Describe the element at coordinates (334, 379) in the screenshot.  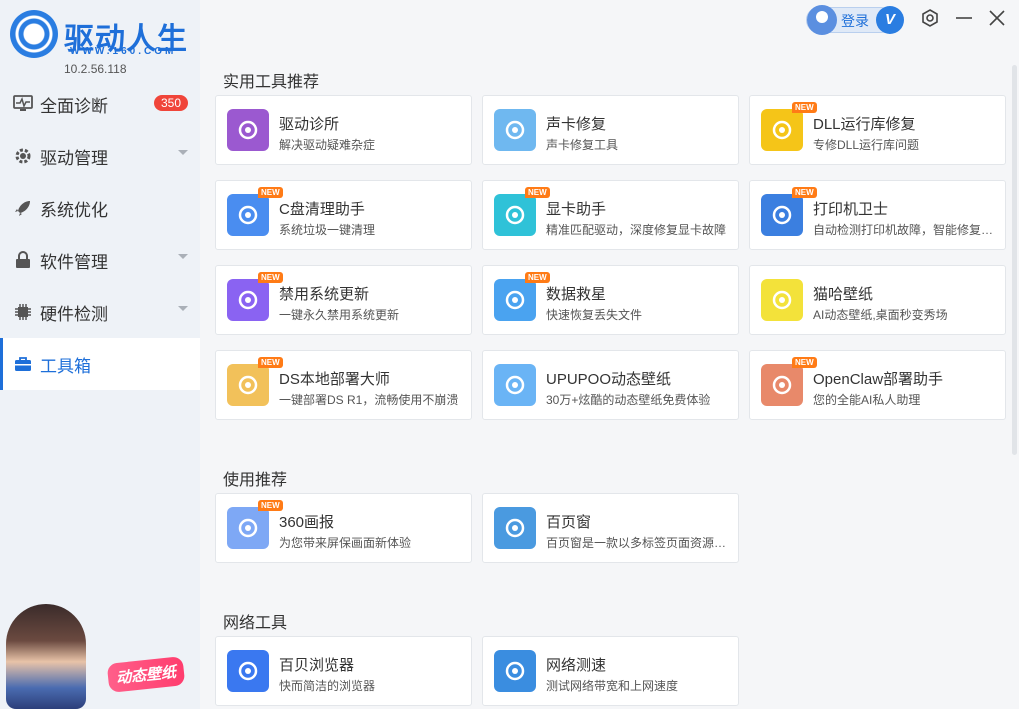
I see `tool-card-title: DS本地部署大师` at that location.